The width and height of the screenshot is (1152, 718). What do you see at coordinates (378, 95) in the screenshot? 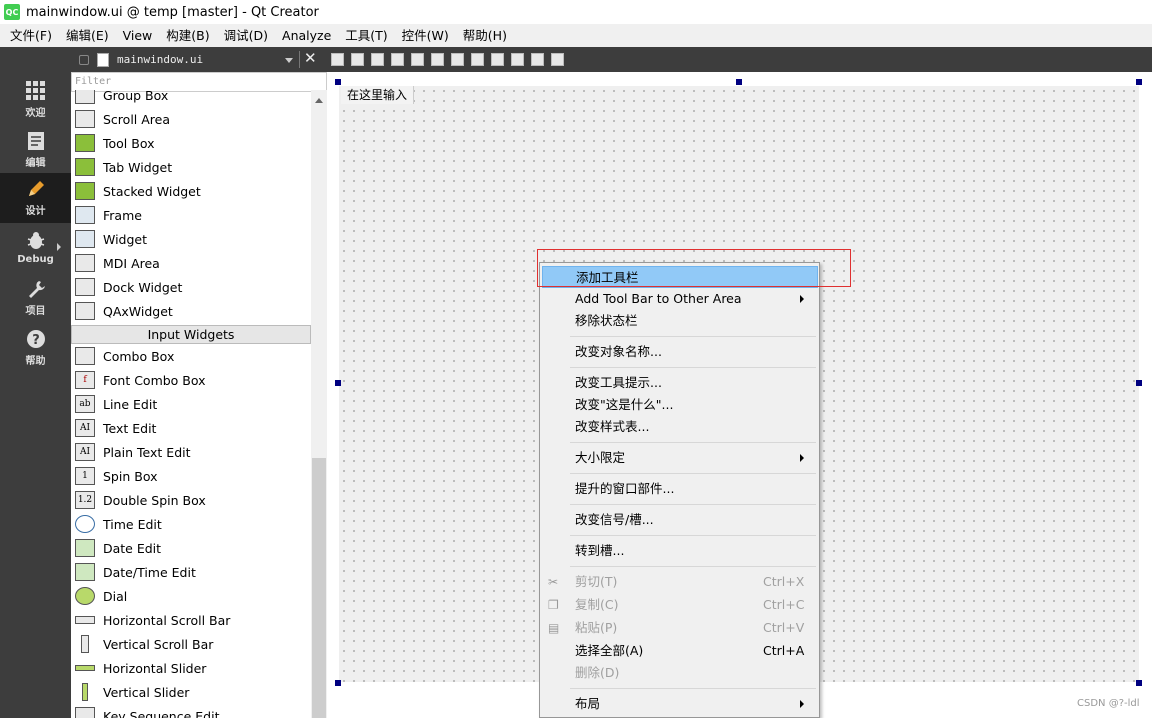
I see `menu-placeholder: 在这里输入` at bounding box center [378, 95].